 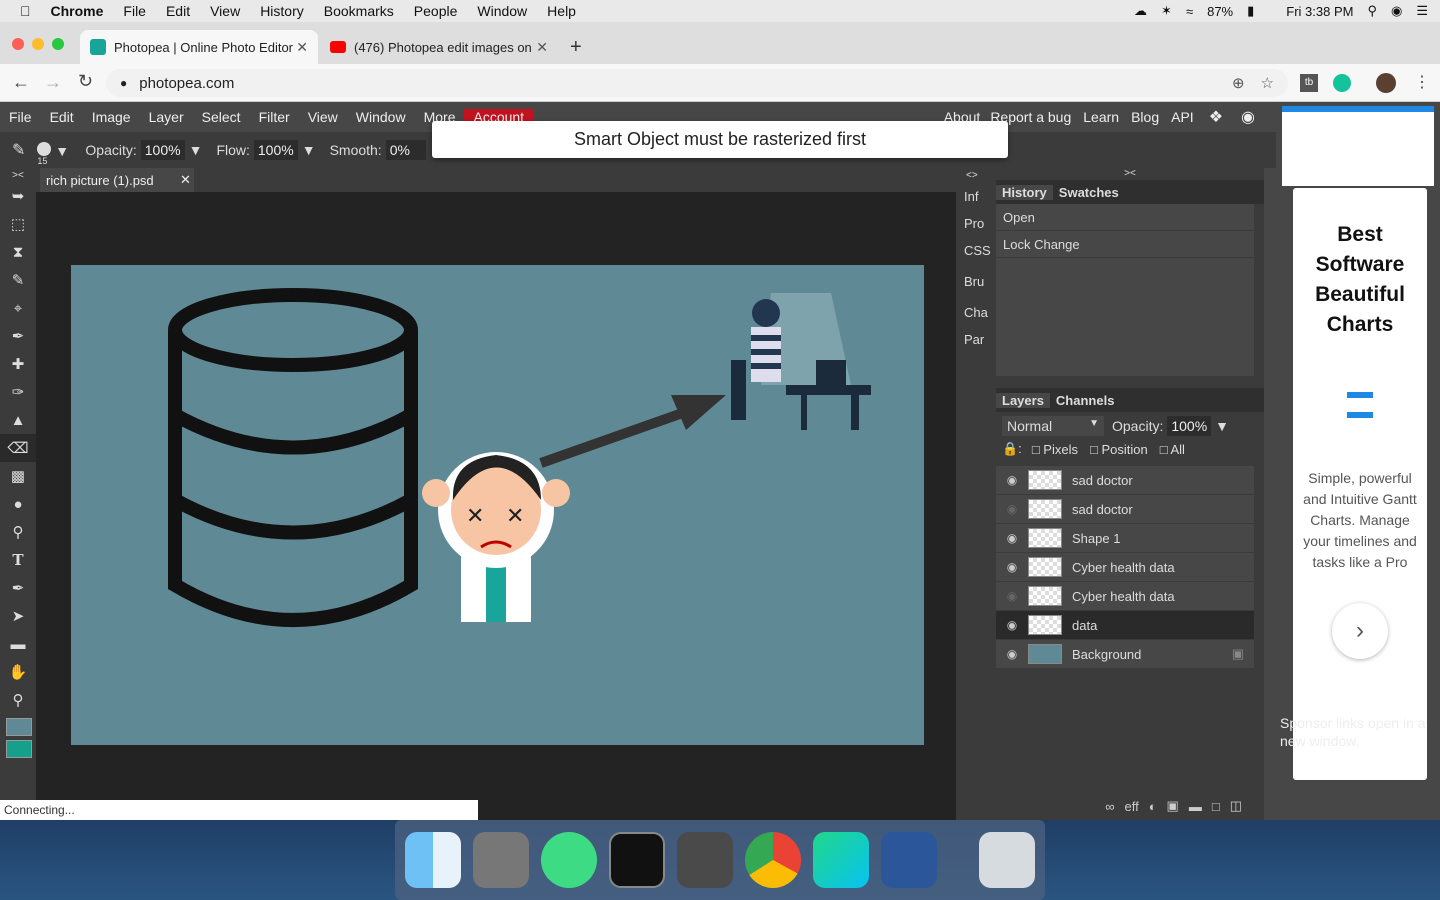 What do you see at coordinates (1055, 449) in the screenshot?
I see `lock-pixels-checkbox: □ Pixels` at bounding box center [1055, 449].